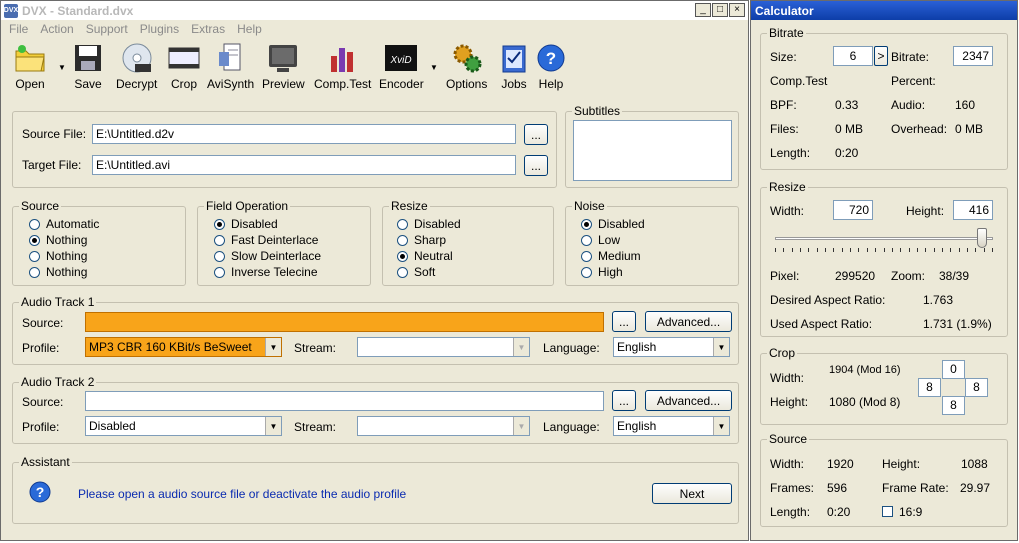 This screenshot has height=543, width=1019. I want to click on field-option-fast-deinterlace: Fast Deinterlace, so click(266, 240).